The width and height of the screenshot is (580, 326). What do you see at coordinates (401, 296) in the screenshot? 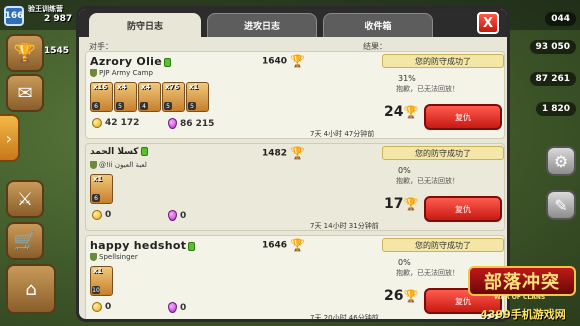
I see `trophy-change: 26 🏆` at bounding box center [401, 296].